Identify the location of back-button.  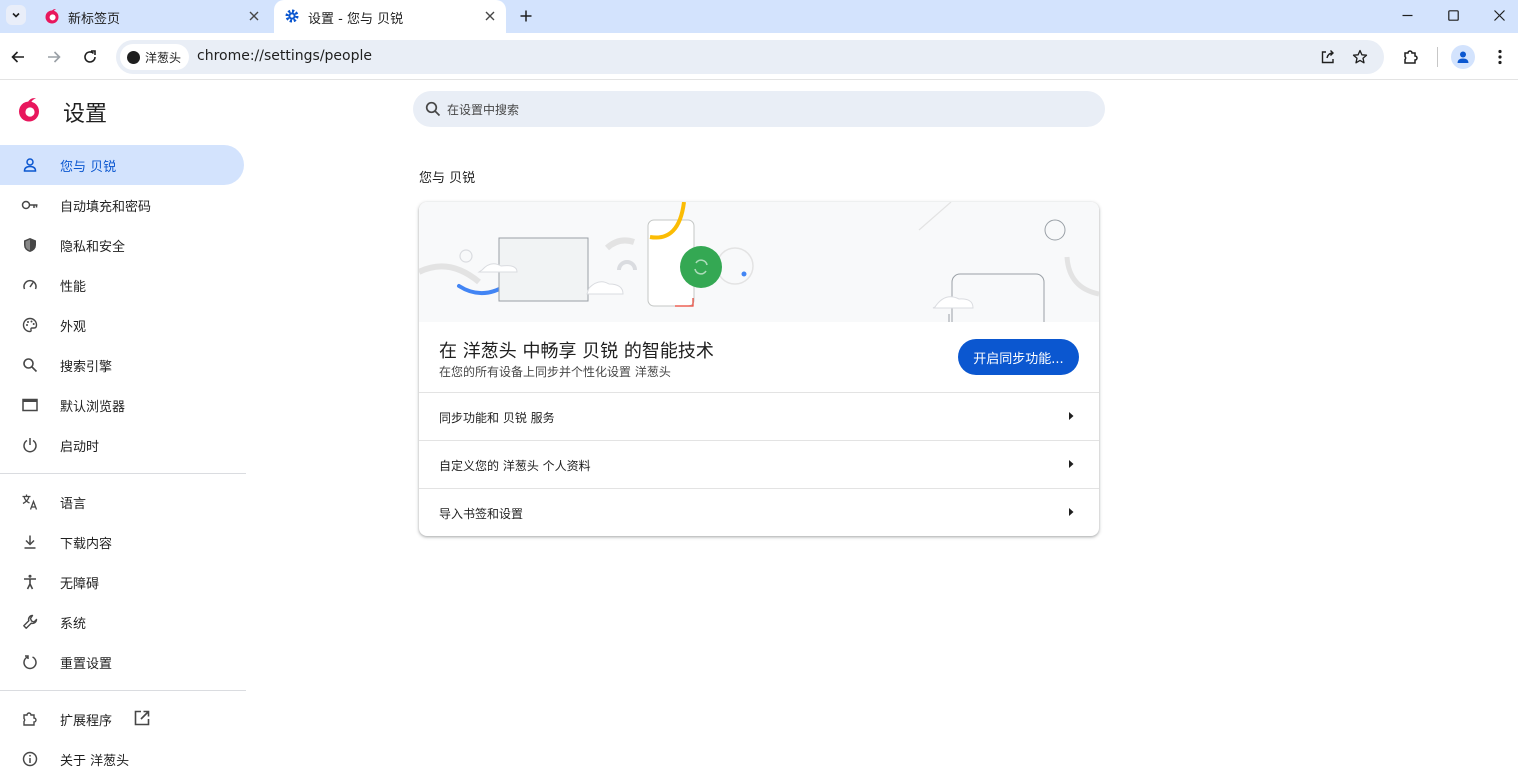
(18, 57).